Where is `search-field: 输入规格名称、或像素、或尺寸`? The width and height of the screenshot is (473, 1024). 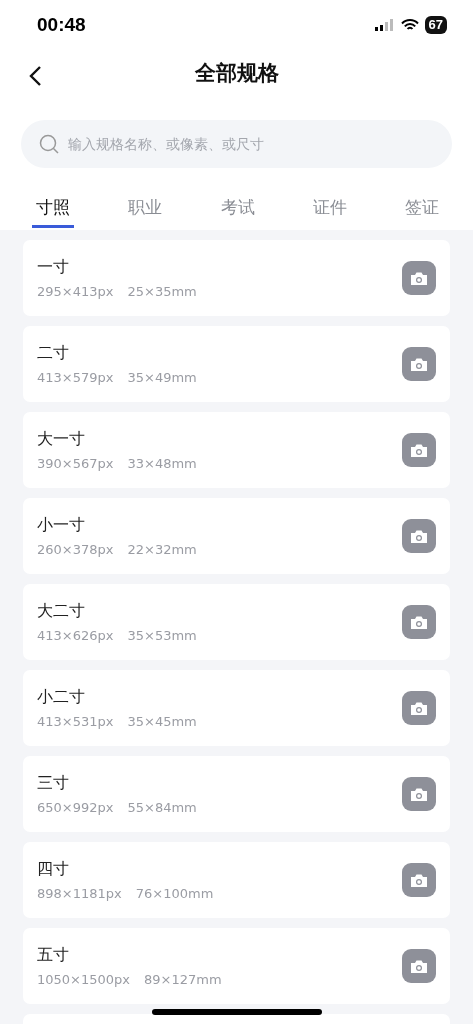 search-field: 输入规格名称、或像素、或尺寸 is located at coordinates (236, 144).